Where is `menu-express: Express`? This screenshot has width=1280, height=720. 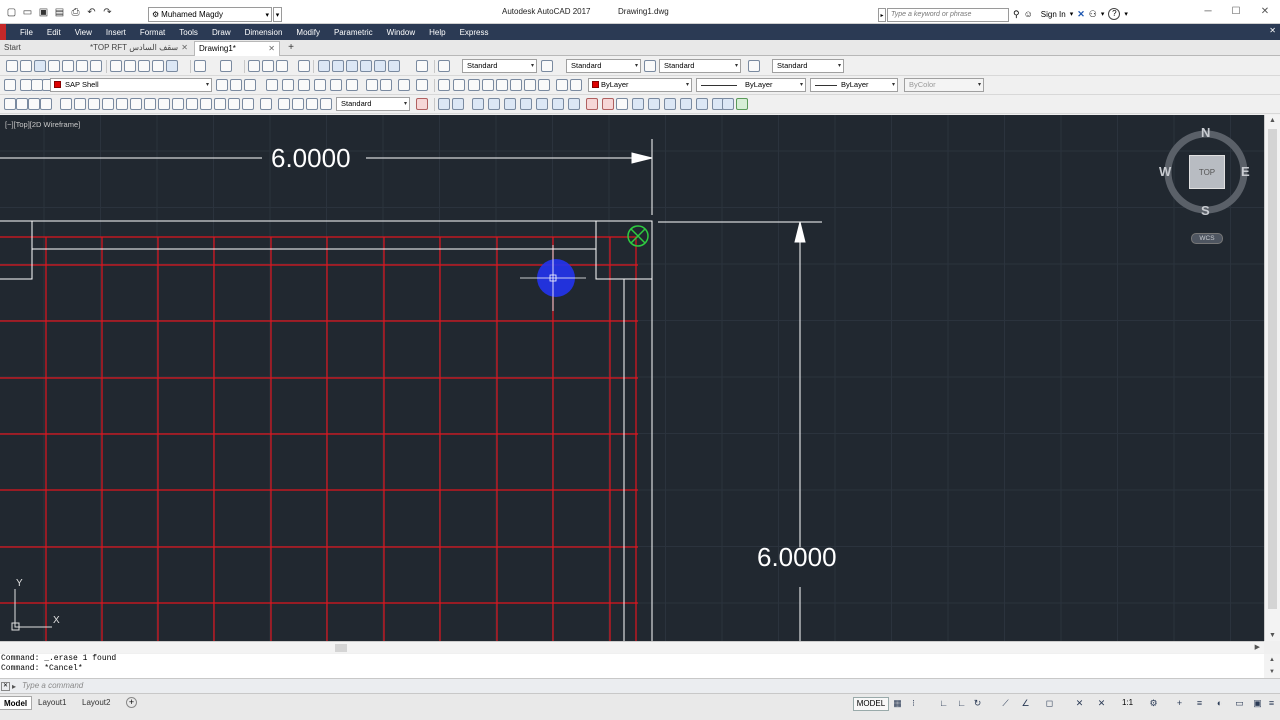
menu-express: Express is located at coordinates (474, 32).